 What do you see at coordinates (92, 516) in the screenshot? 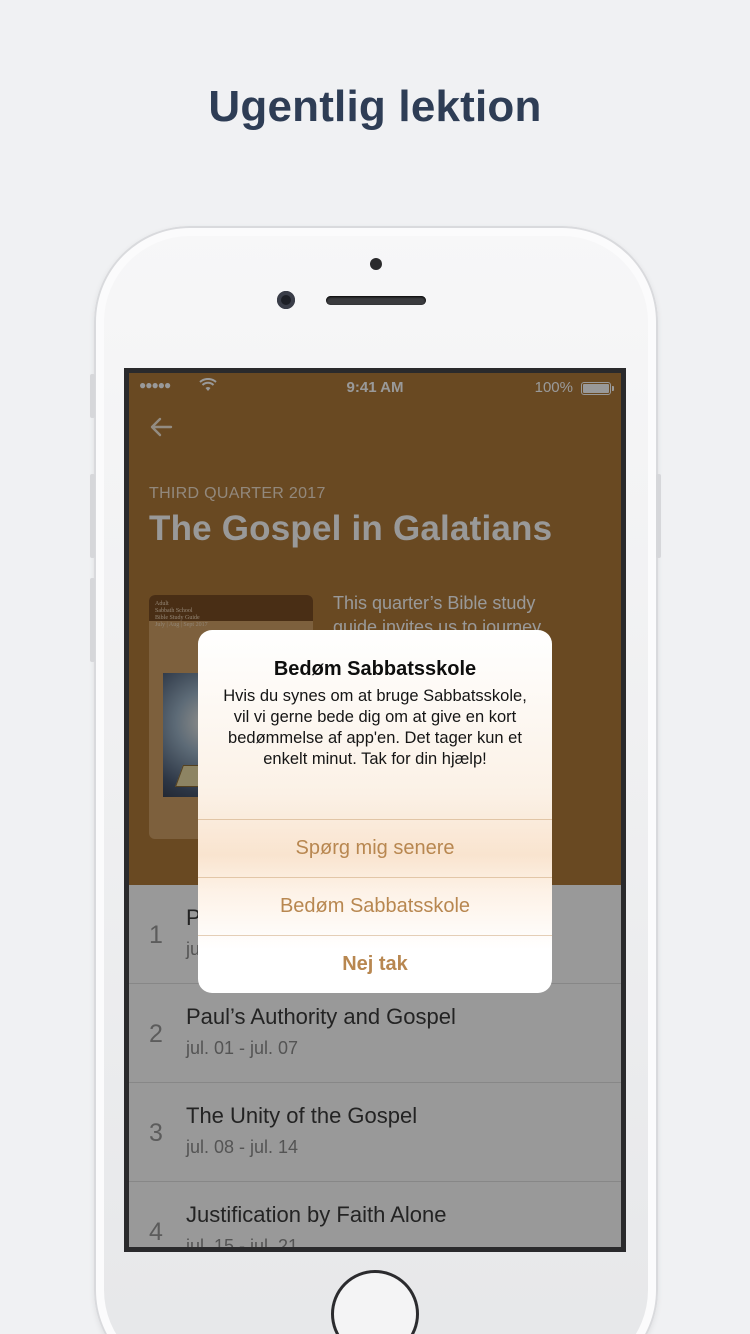
I see `side-button-volume-up` at bounding box center [92, 516].